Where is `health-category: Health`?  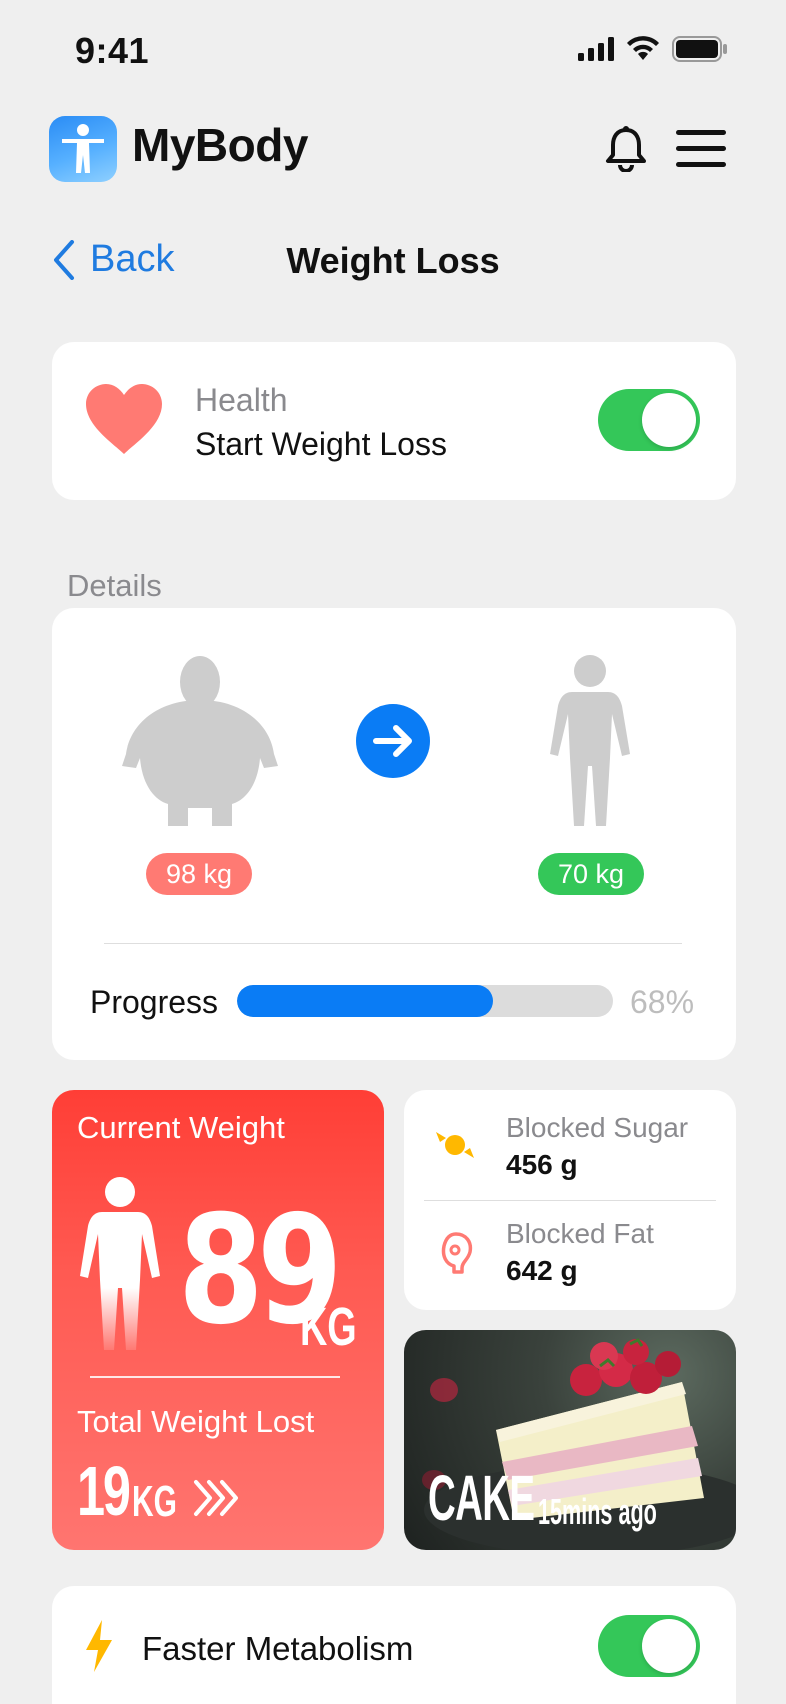 health-category: Health is located at coordinates (241, 400).